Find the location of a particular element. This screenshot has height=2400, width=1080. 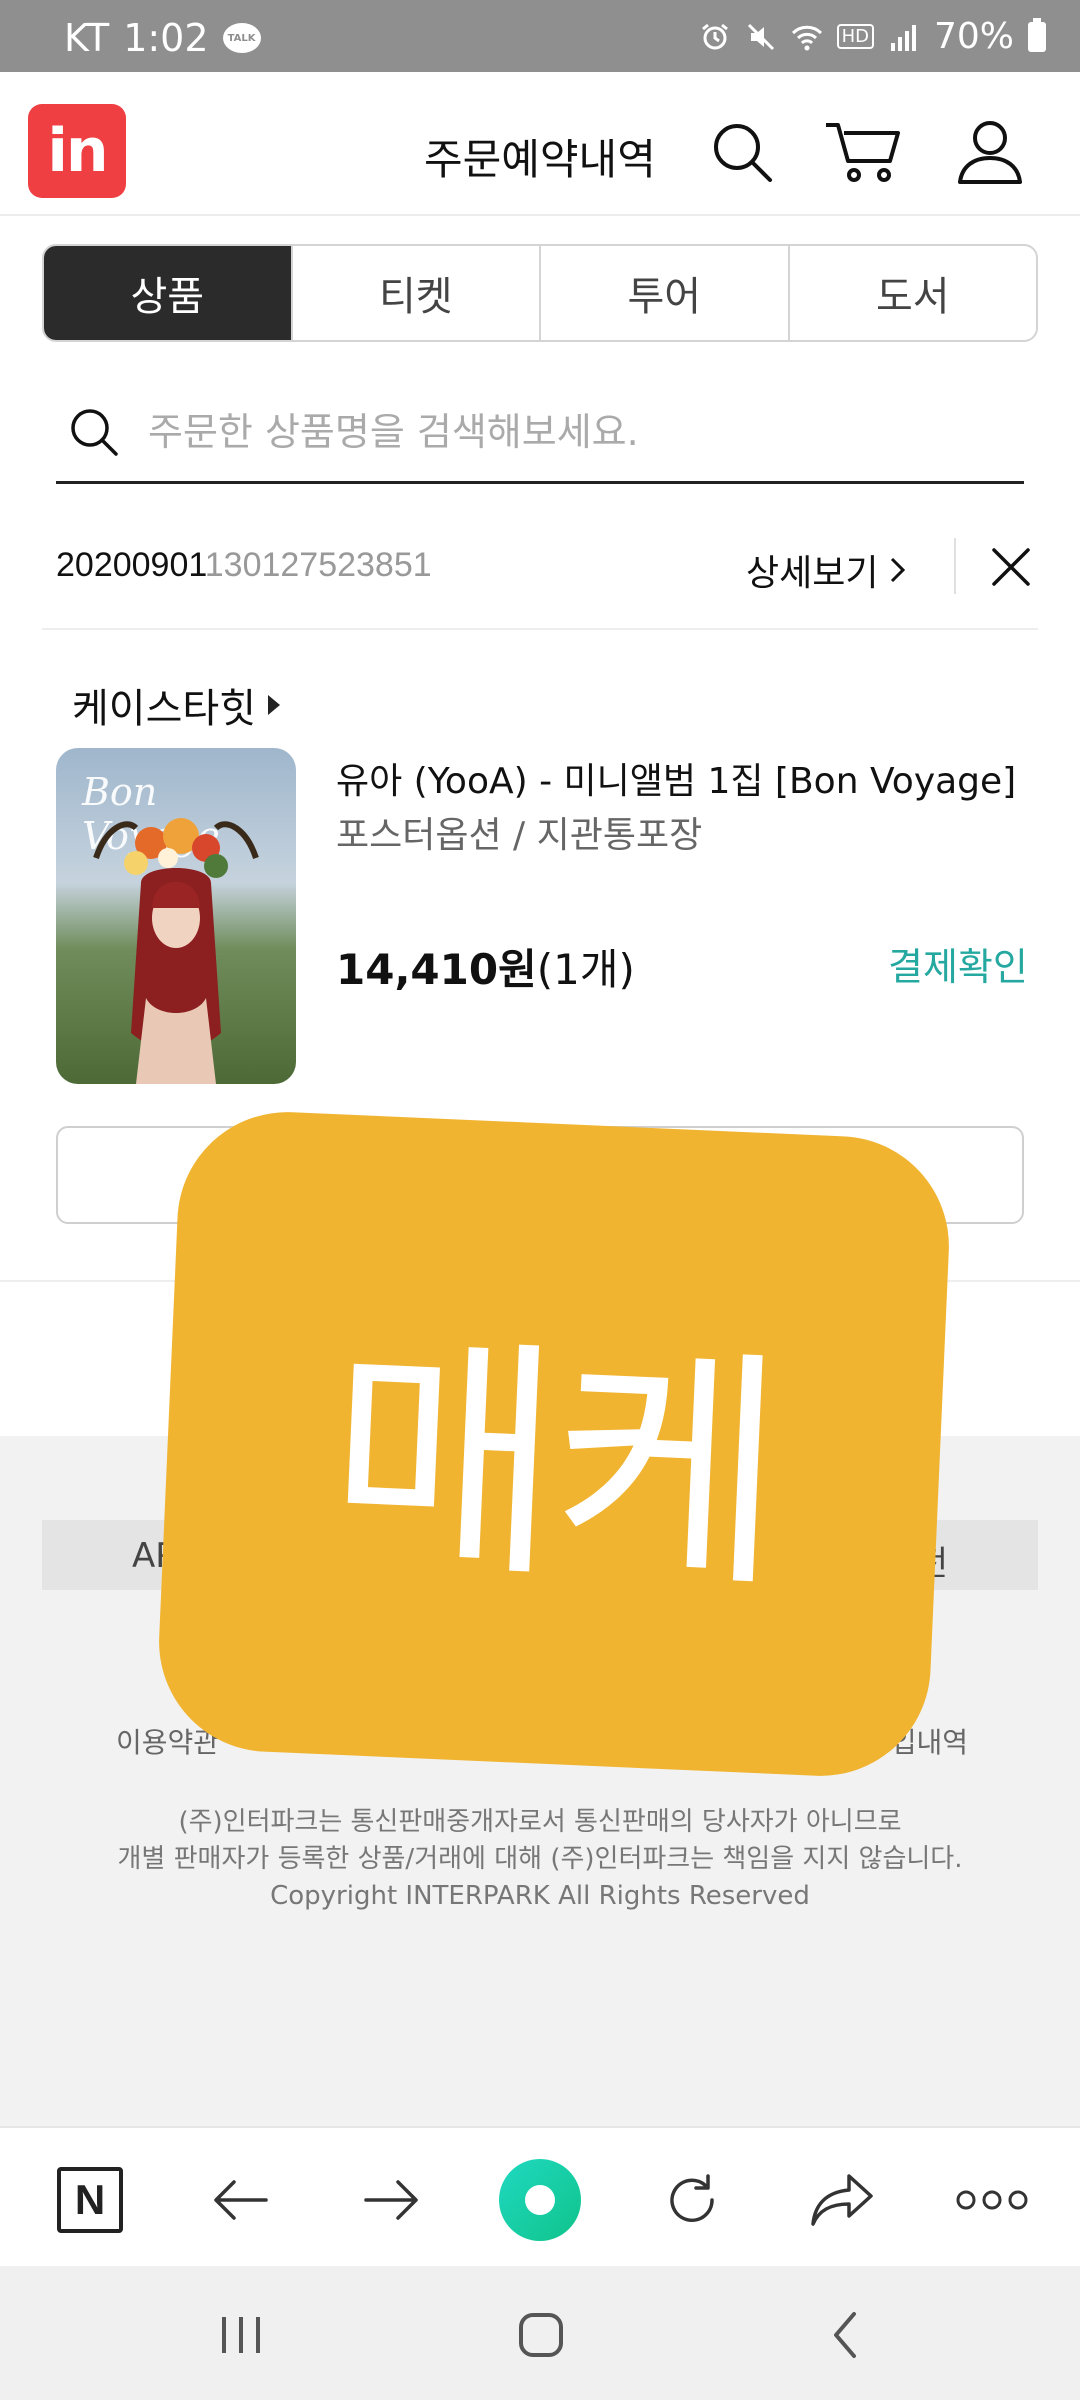

search-button is located at coordinates (742, 152).